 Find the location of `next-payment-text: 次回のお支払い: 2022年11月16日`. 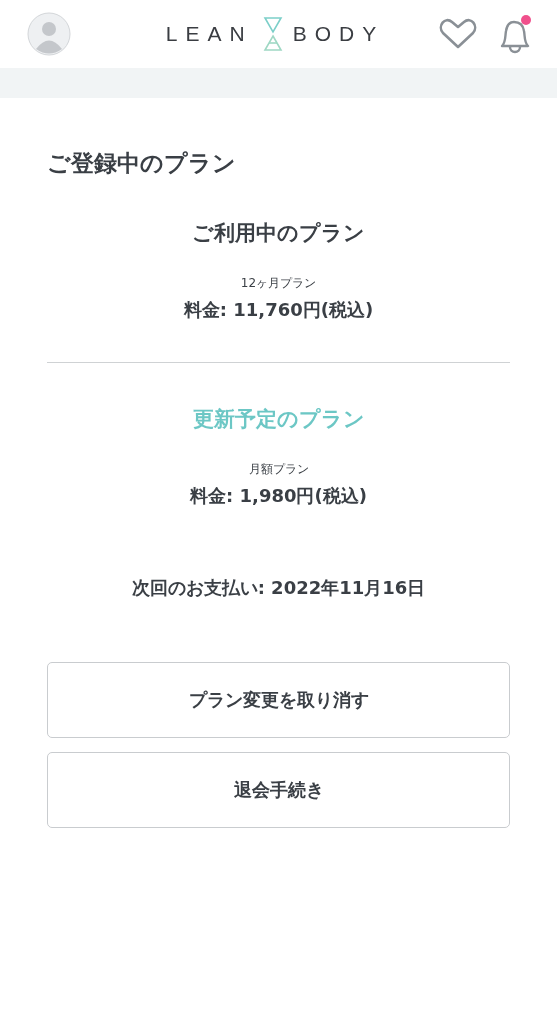

next-payment-text: 次回のお支払い: 2022年11月16日 is located at coordinates (278, 588).